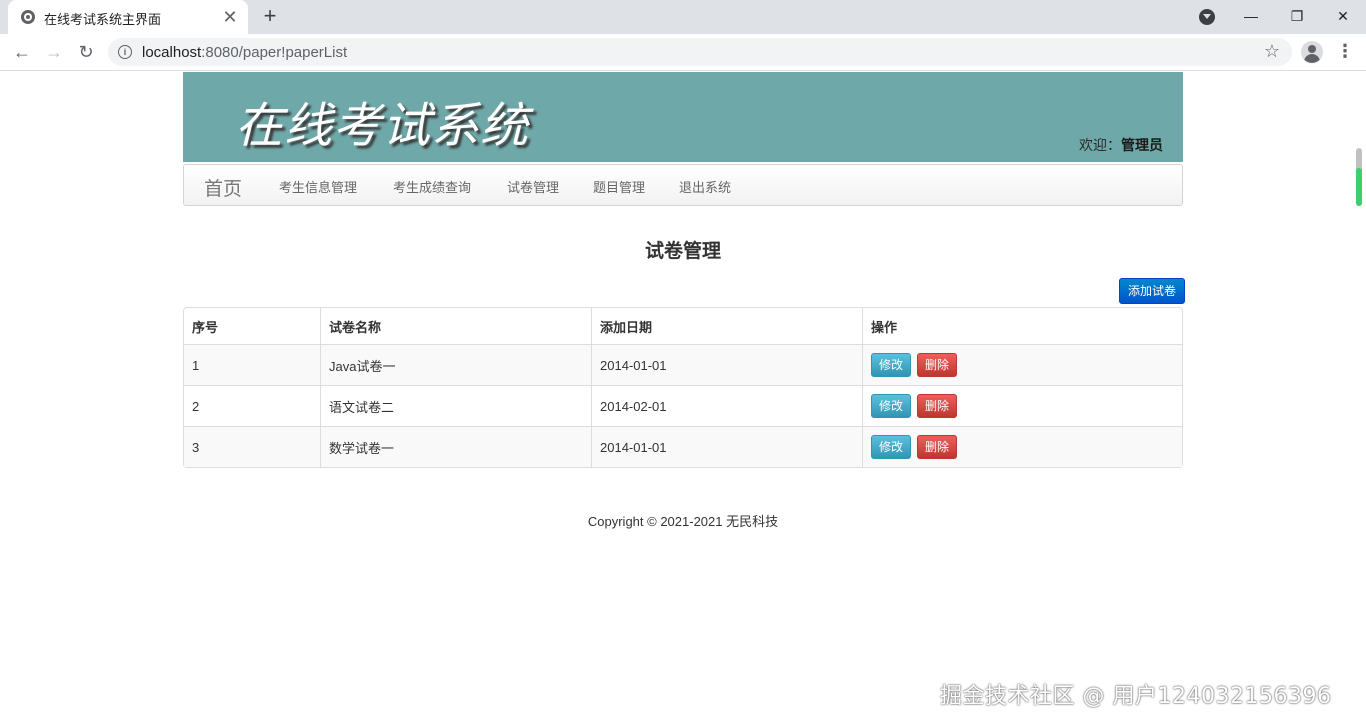 The width and height of the screenshot is (1366, 728). Describe the element at coordinates (726, 405) in the screenshot. I see `cell-date: 2014-02-01` at that location.